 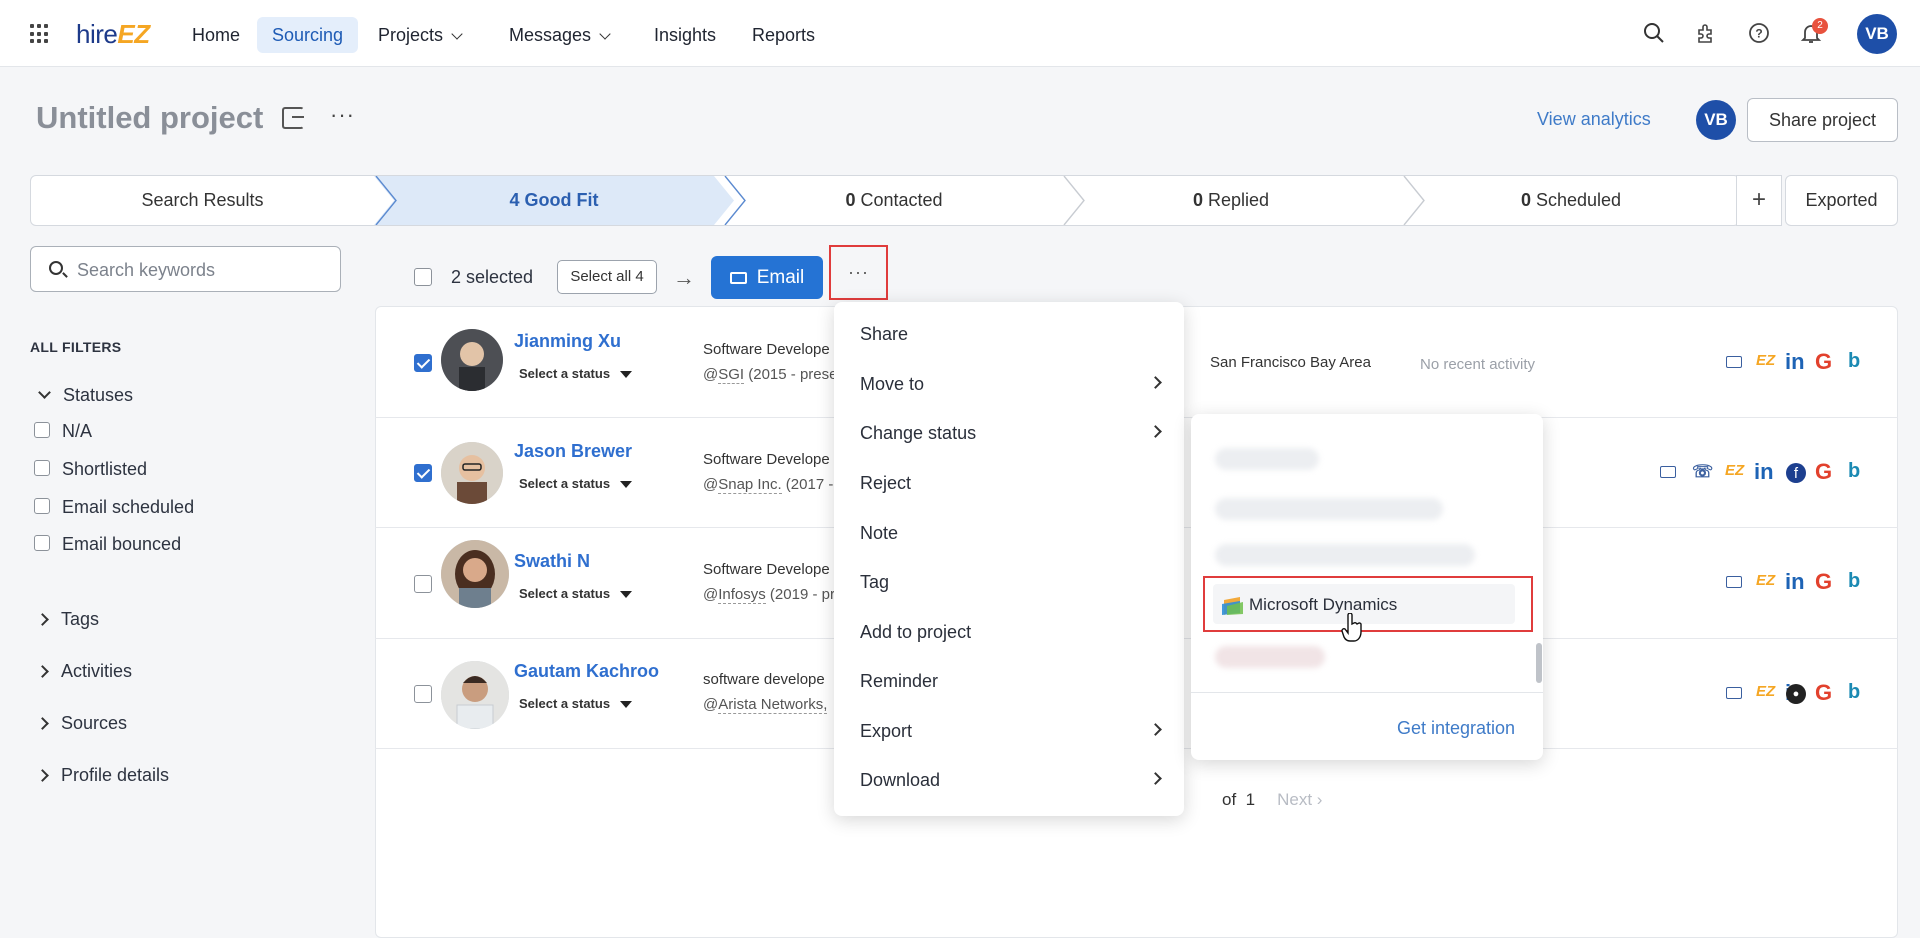 I want to click on bulk-more-button: ···, so click(x=858, y=272).